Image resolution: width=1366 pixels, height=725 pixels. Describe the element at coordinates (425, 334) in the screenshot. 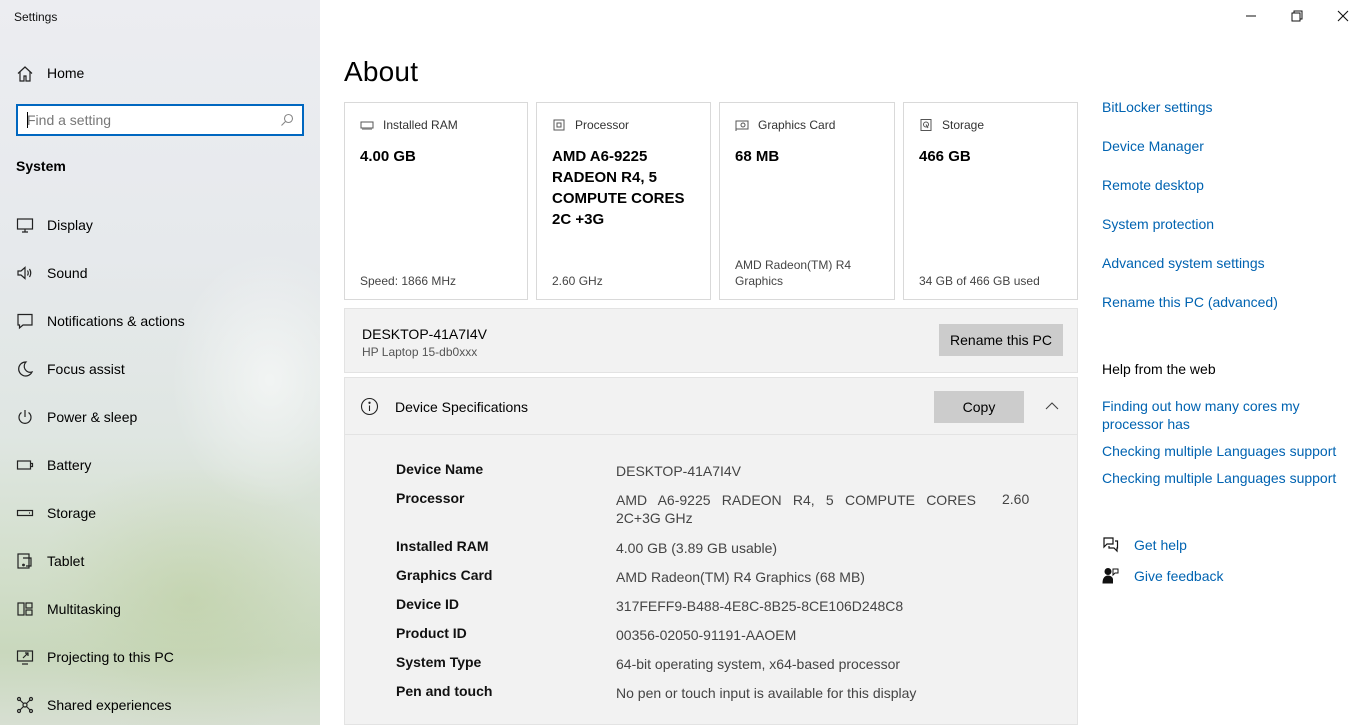

I see `pc-name: DESKTOP-41A7I4V` at that location.